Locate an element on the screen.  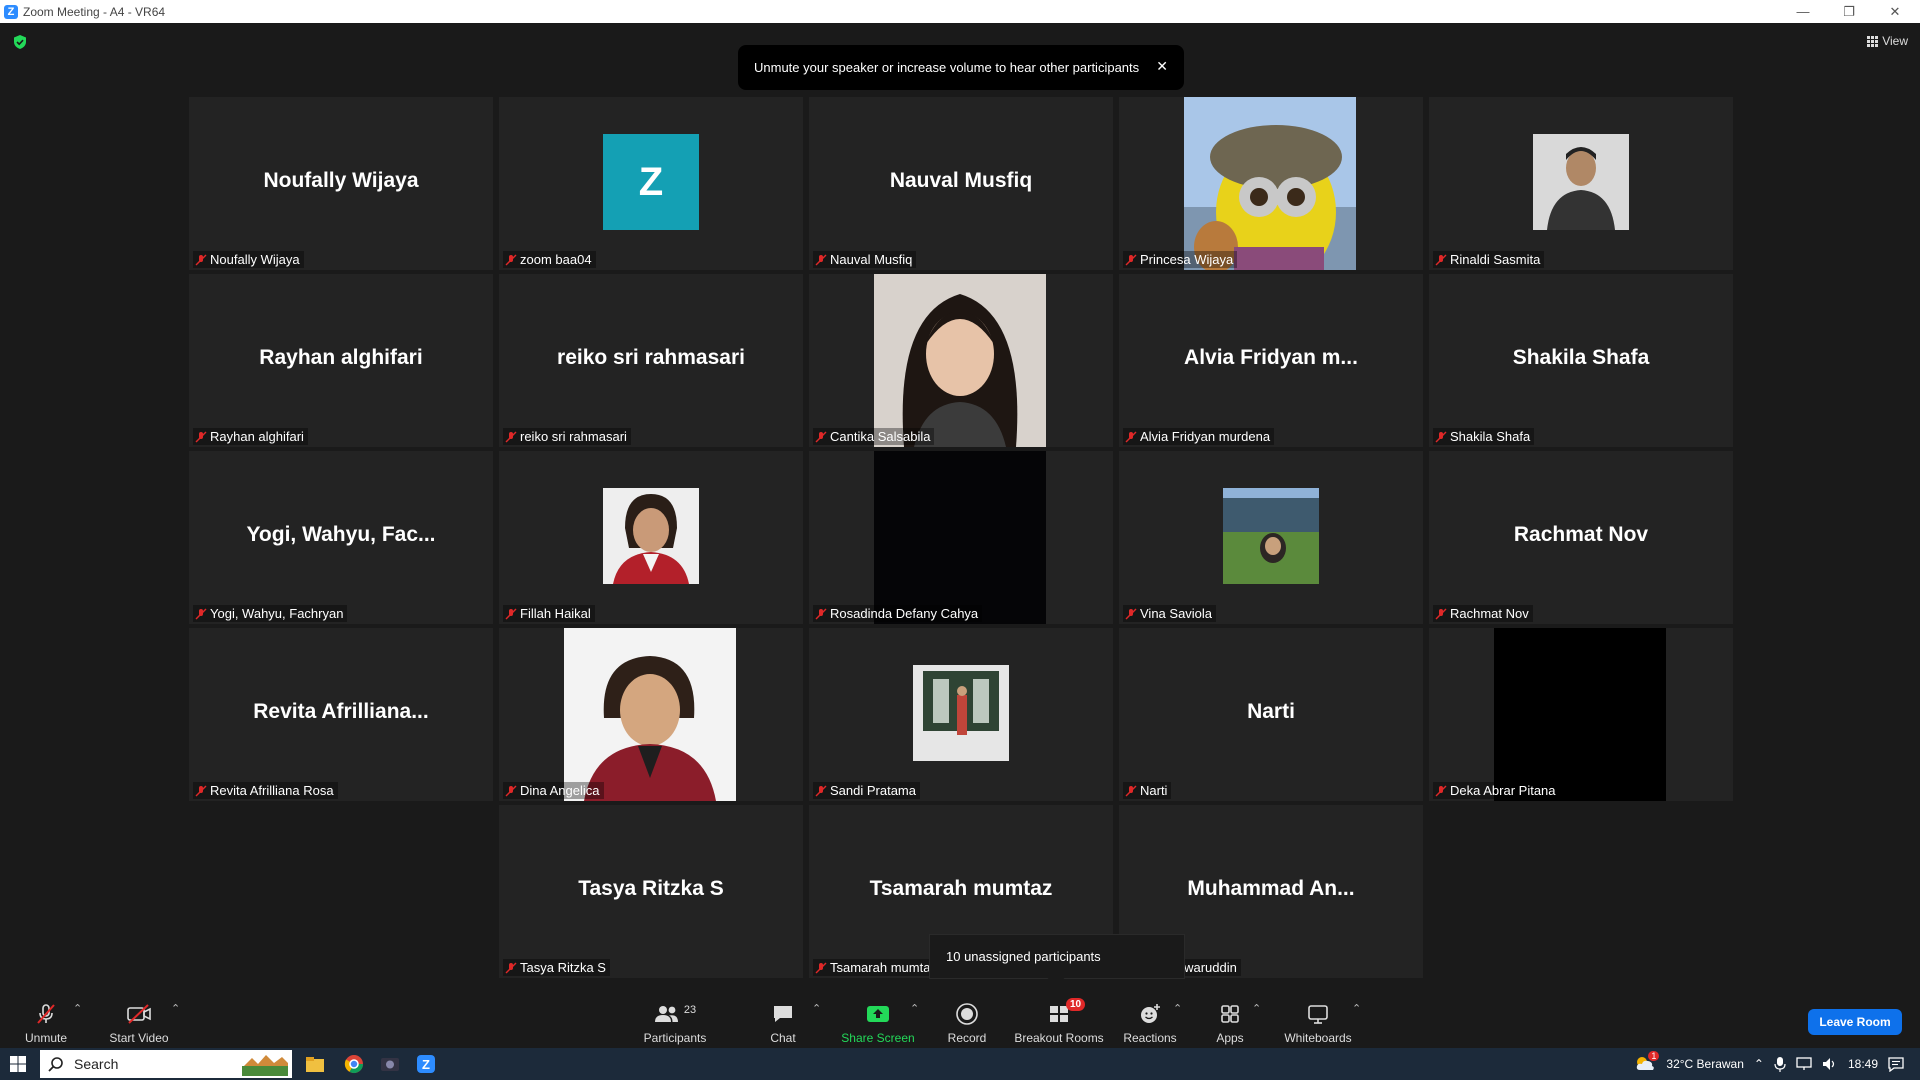
participant-tile: Tasya Ritzka S Tasya Ritzka S is located at coordinates (651, 891).